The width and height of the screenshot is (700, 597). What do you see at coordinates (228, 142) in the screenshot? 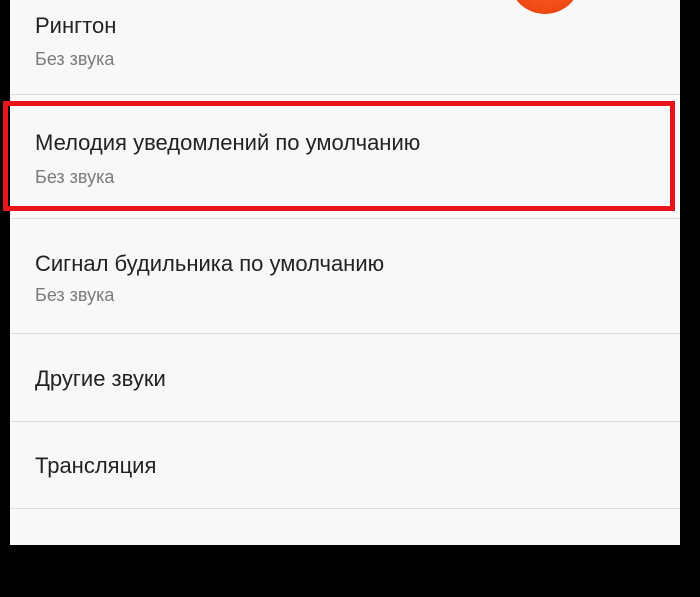
I see `item-title: Мелодия уведомлений по умолчанию` at bounding box center [228, 142].